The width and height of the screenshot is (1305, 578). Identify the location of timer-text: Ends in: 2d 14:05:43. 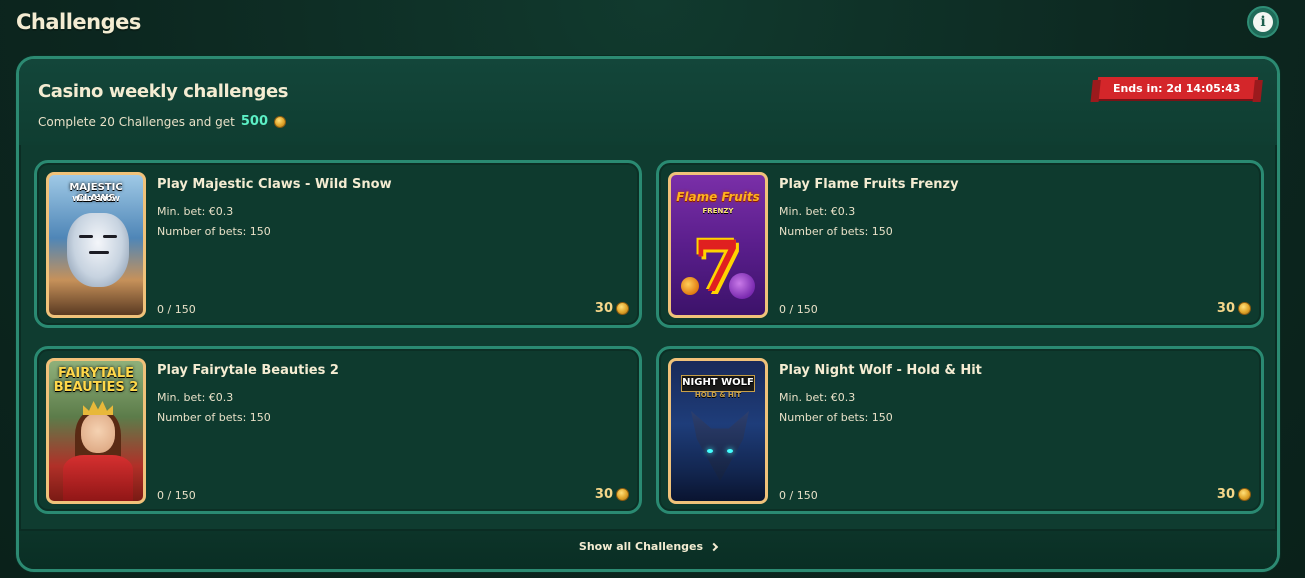
(1177, 88).